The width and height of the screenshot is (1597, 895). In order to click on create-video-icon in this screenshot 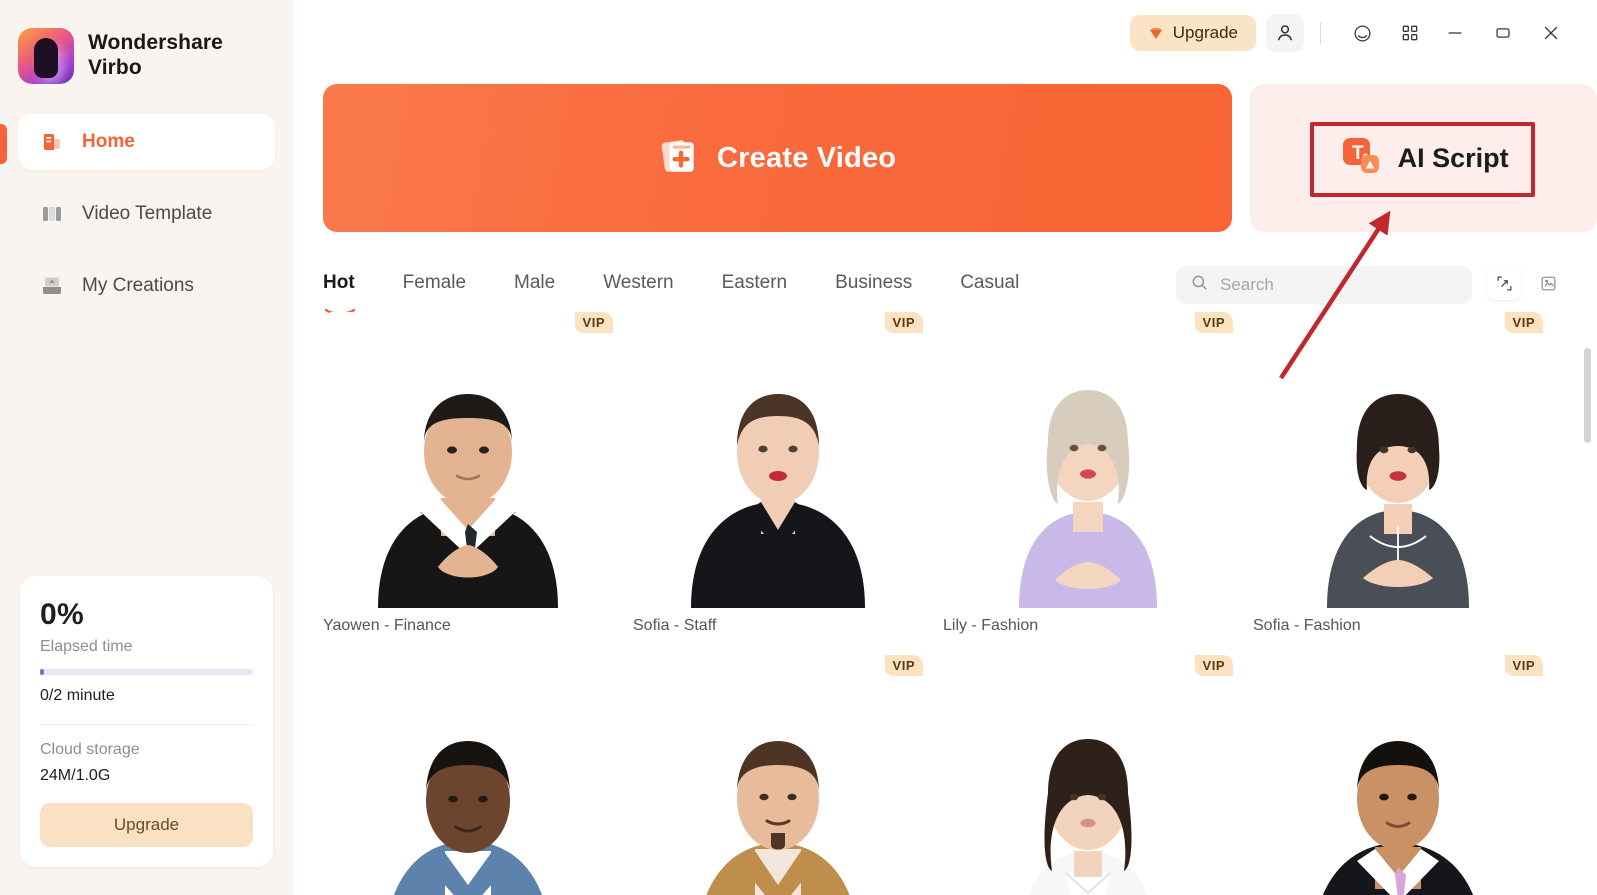, I will do `click(680, 158)`.